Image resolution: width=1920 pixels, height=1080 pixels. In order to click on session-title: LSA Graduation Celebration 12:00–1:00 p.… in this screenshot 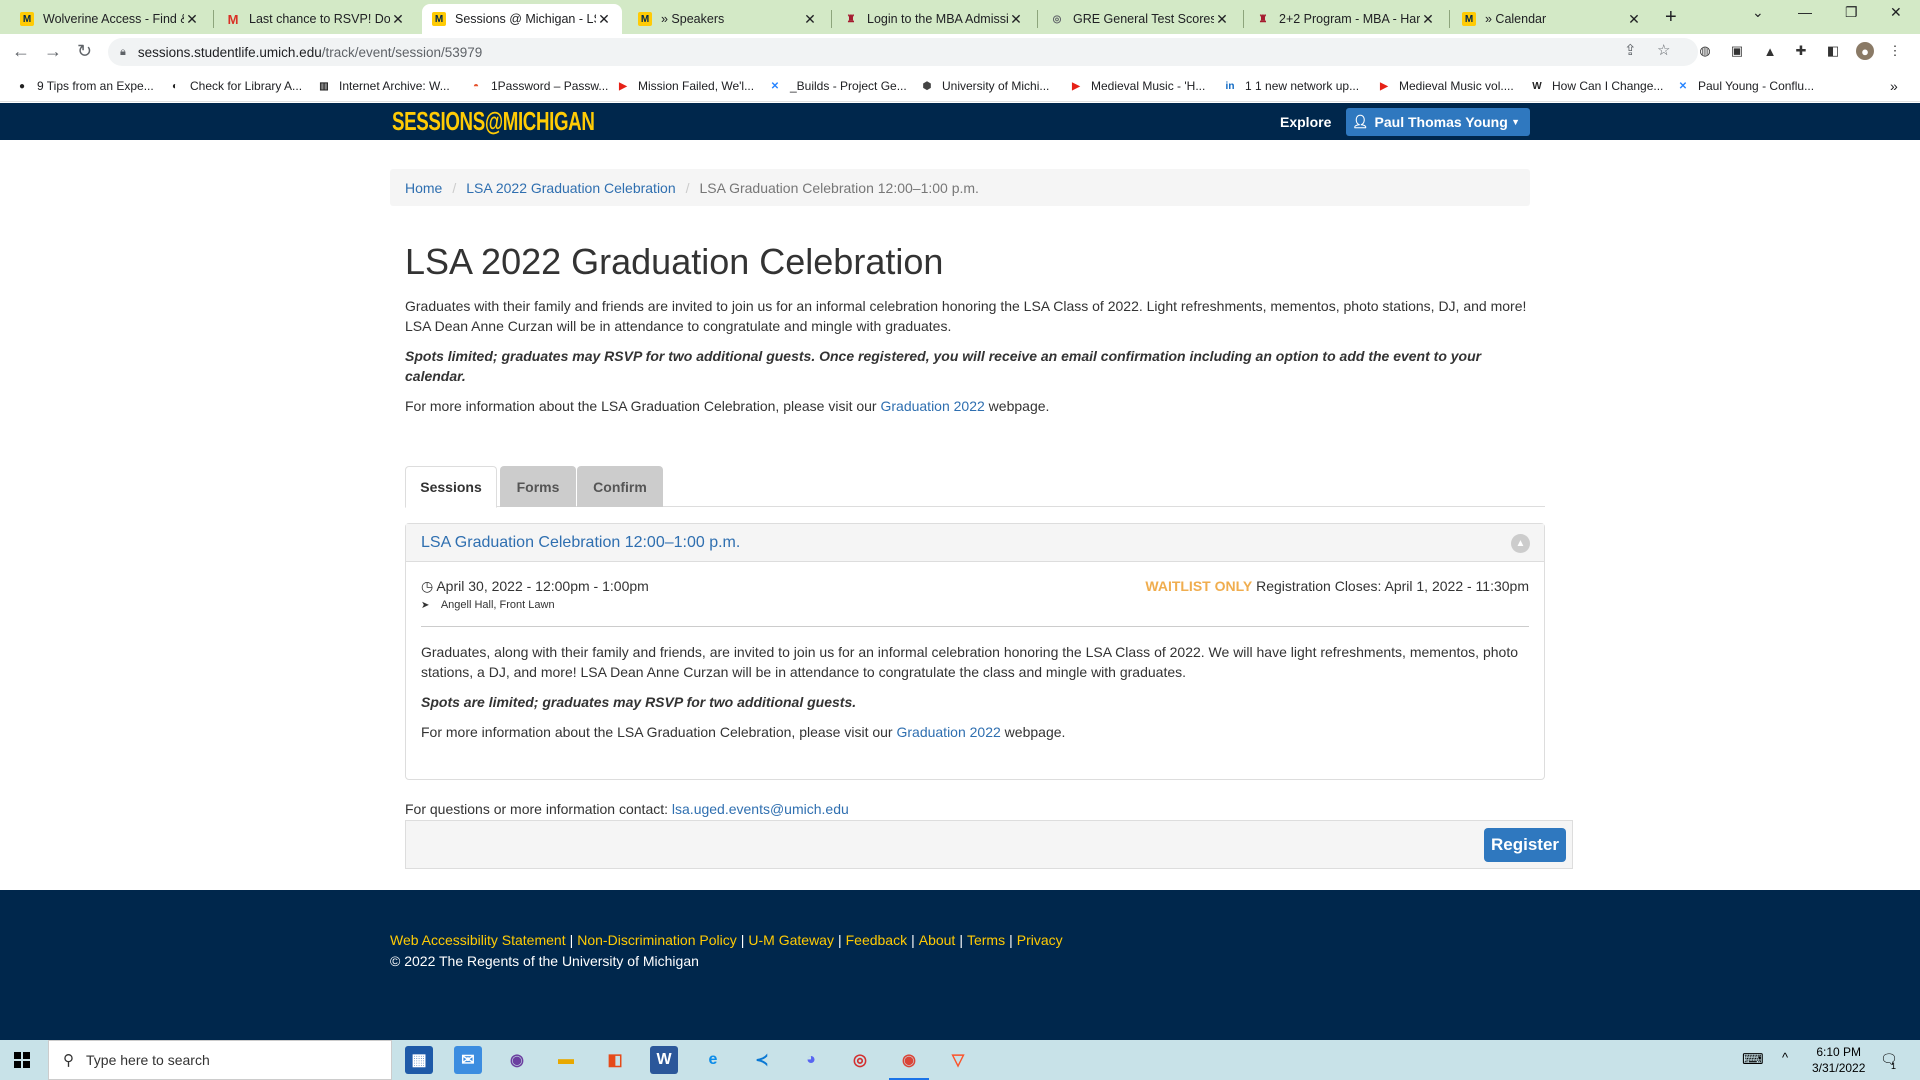, I will do `click(580, 543)`.